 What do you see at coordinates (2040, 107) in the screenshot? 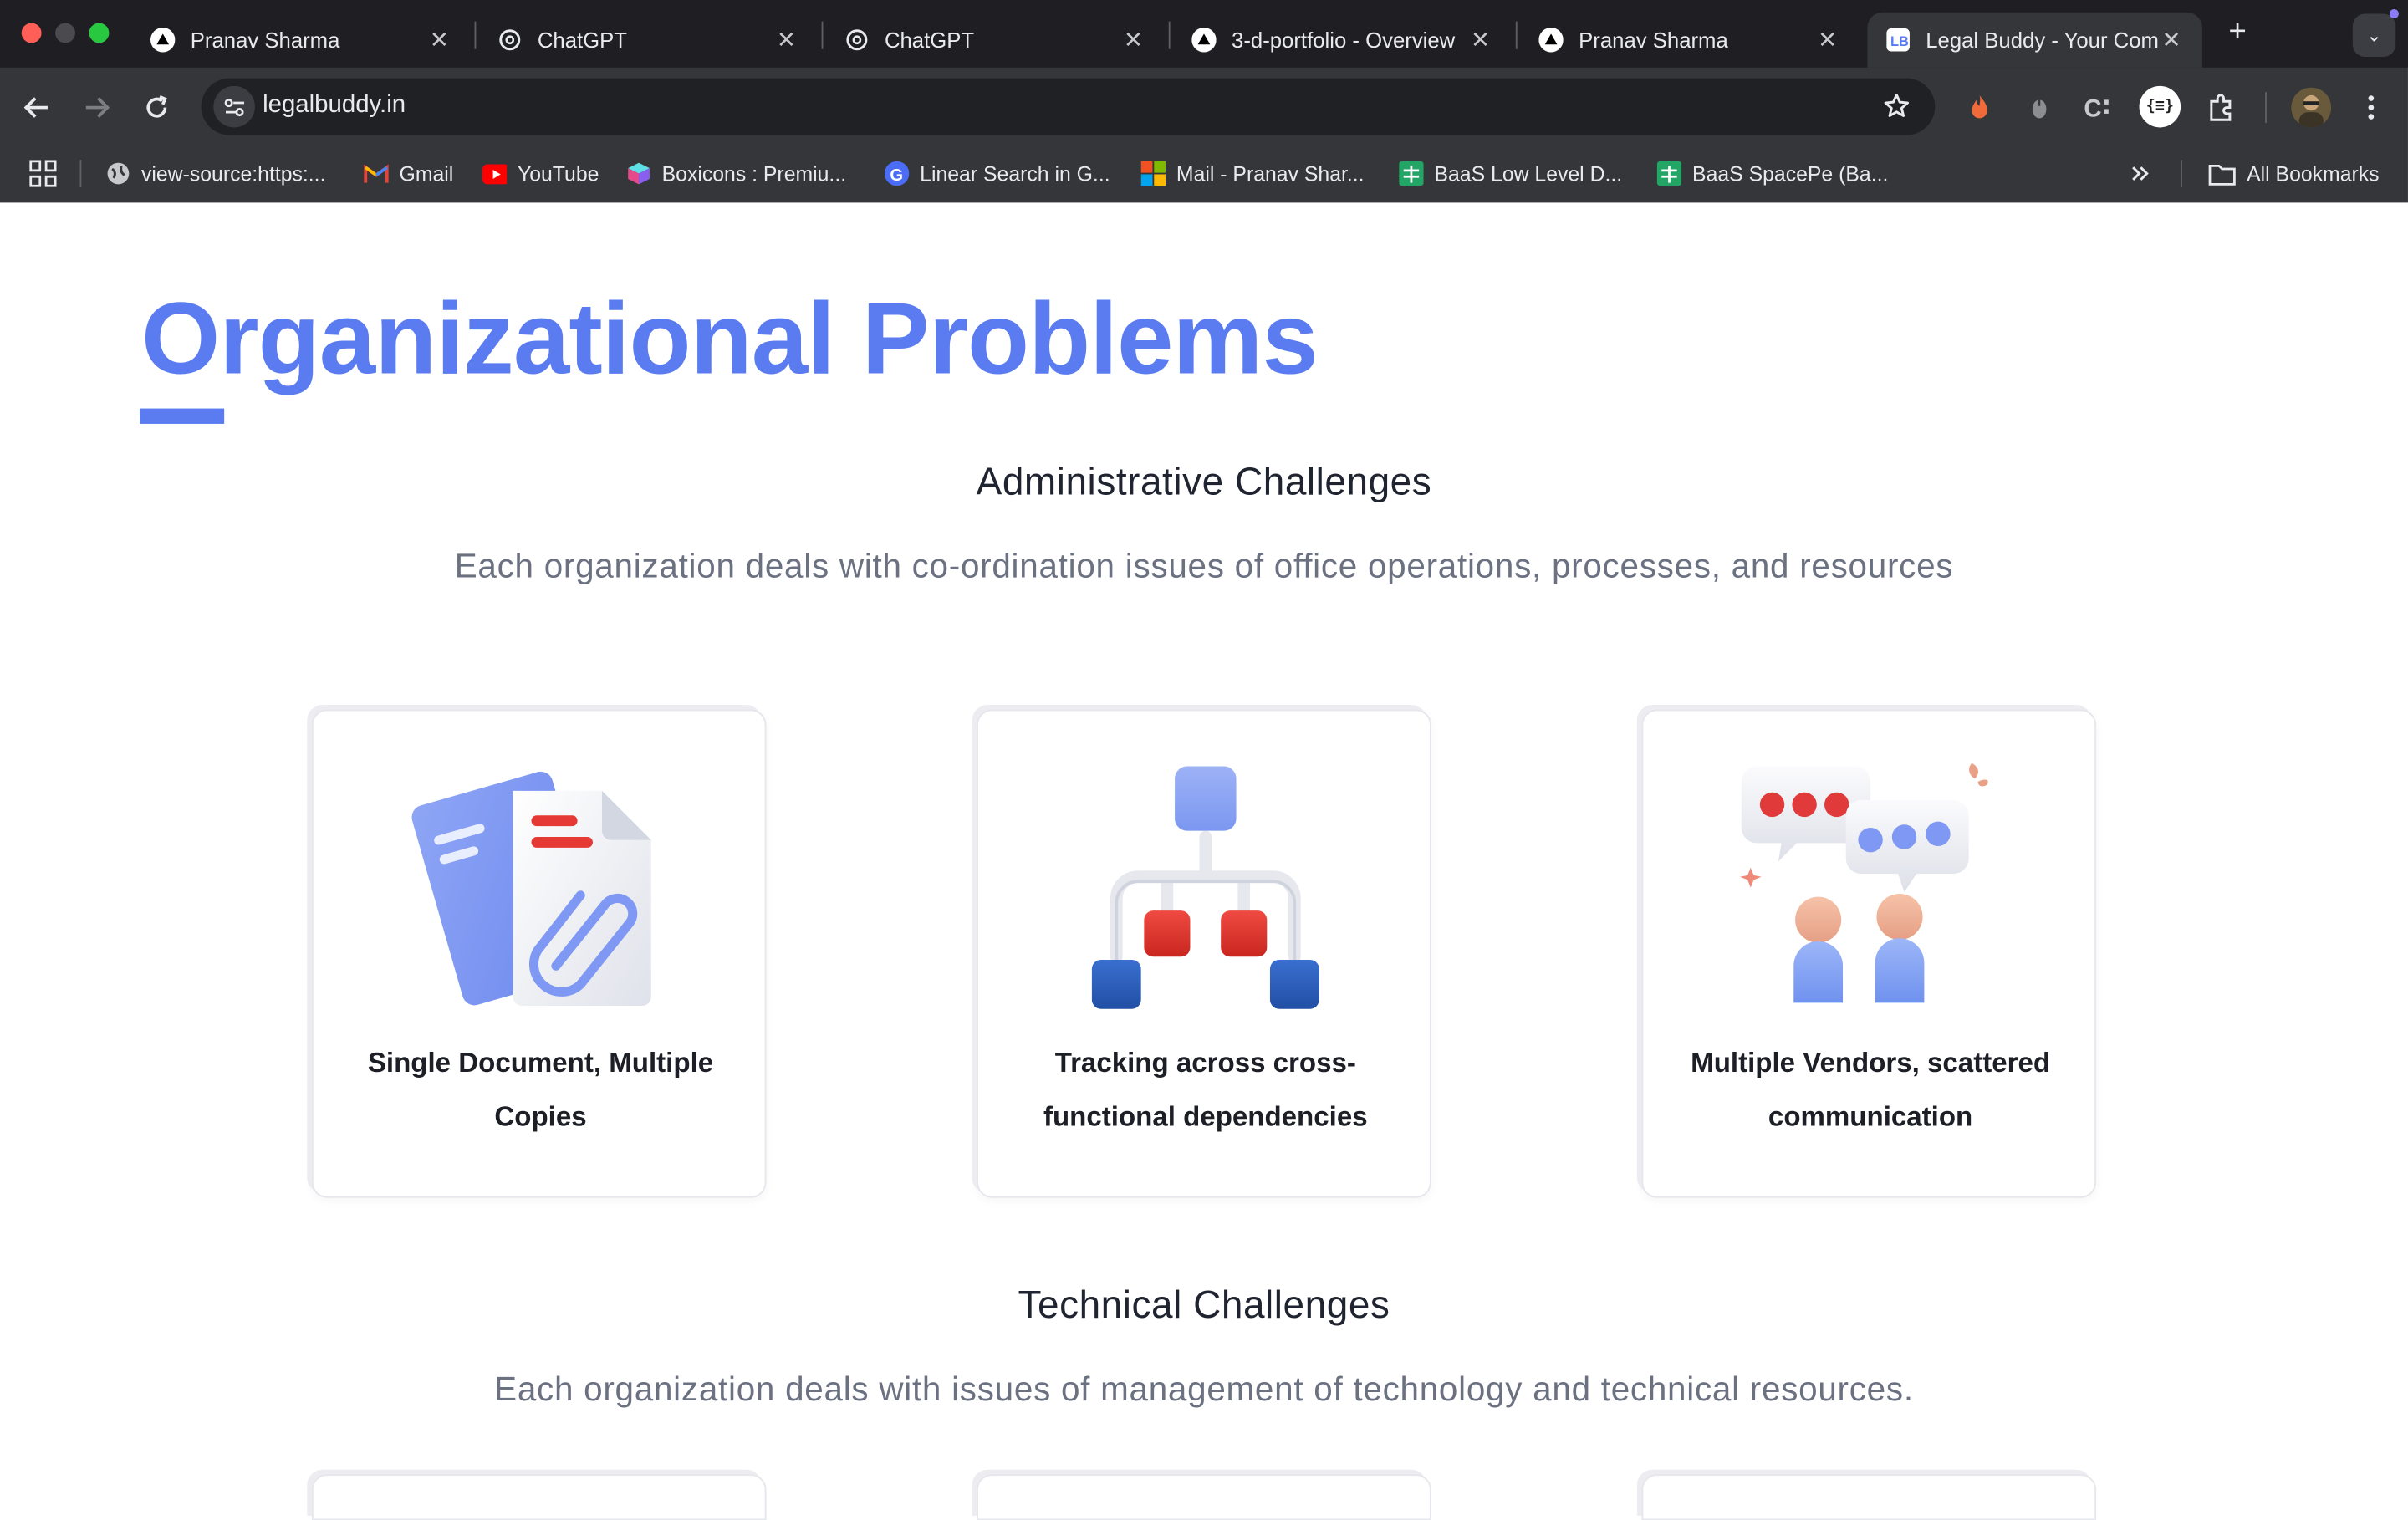
I see `extension-mouse-icon` at bounding box center [2040, 107].